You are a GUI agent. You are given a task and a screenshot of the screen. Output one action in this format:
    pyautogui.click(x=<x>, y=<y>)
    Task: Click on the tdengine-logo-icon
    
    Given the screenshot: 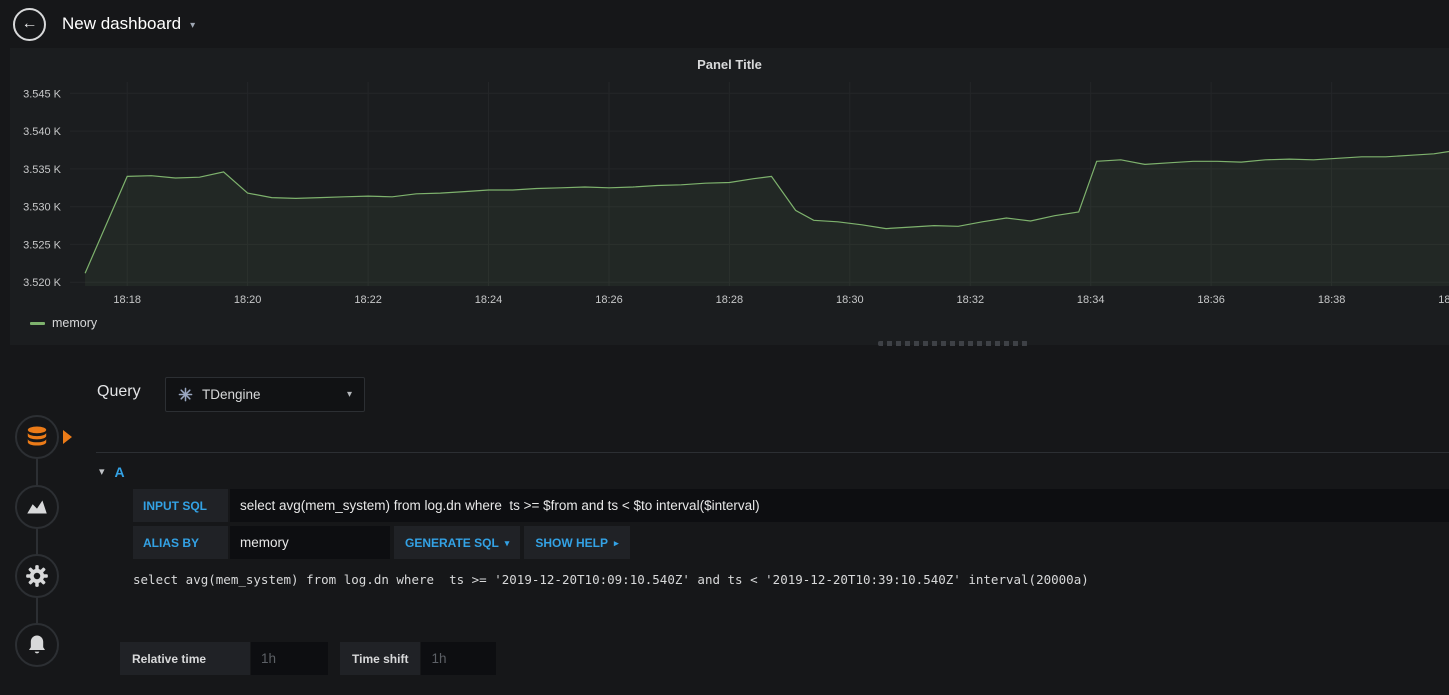 What is the action you would take?
    pyautogui.click(x=185, y=394)
    